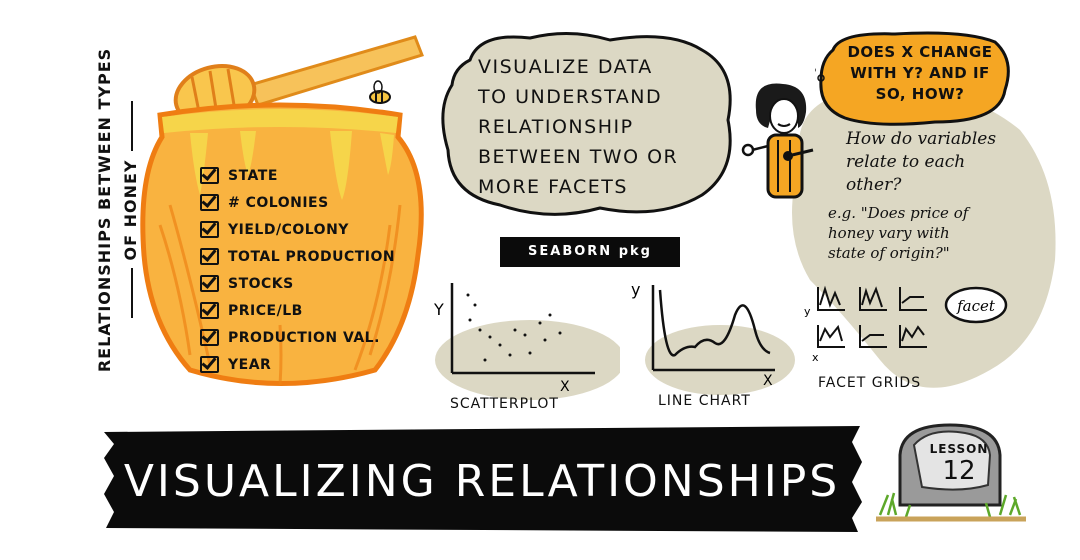  What do you see at coordinates (870, 383) in the screenshot?
I see `facet-grids-label: FACET GRIDS` at bounding box center [870, 383].